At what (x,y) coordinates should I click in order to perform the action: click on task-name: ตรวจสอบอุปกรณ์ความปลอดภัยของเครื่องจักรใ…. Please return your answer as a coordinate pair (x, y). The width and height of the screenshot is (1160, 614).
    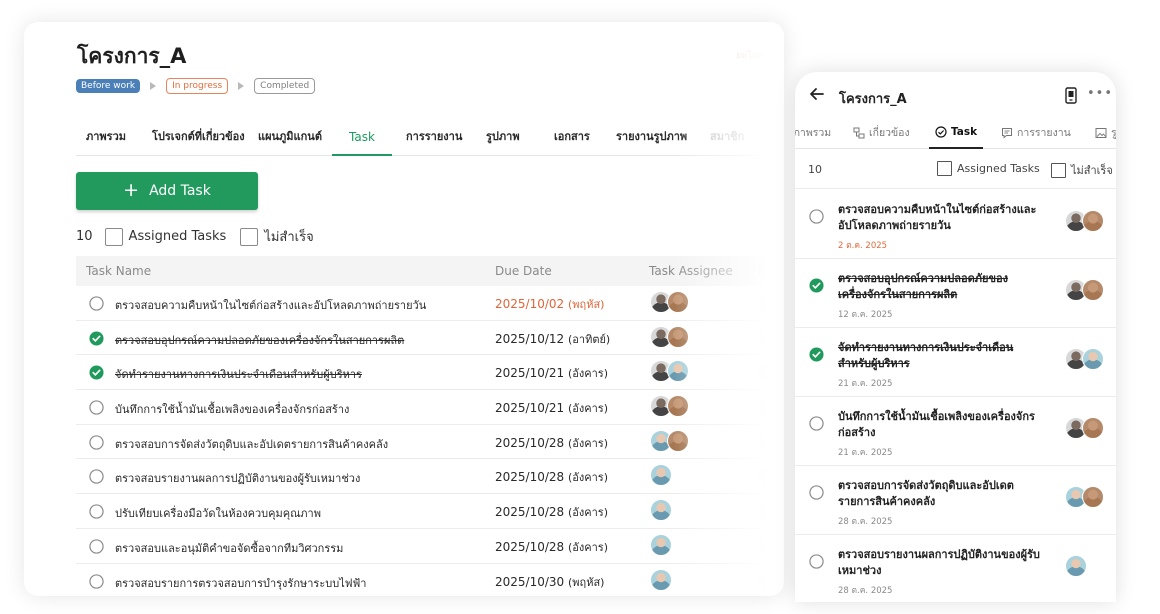
    Looking at the image, I should click on (259, 340).